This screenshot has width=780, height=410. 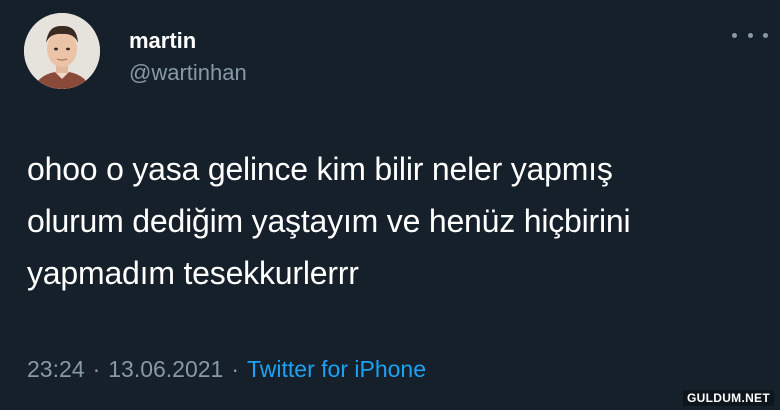 I want to click on avatar, so click(x=62, y=51).